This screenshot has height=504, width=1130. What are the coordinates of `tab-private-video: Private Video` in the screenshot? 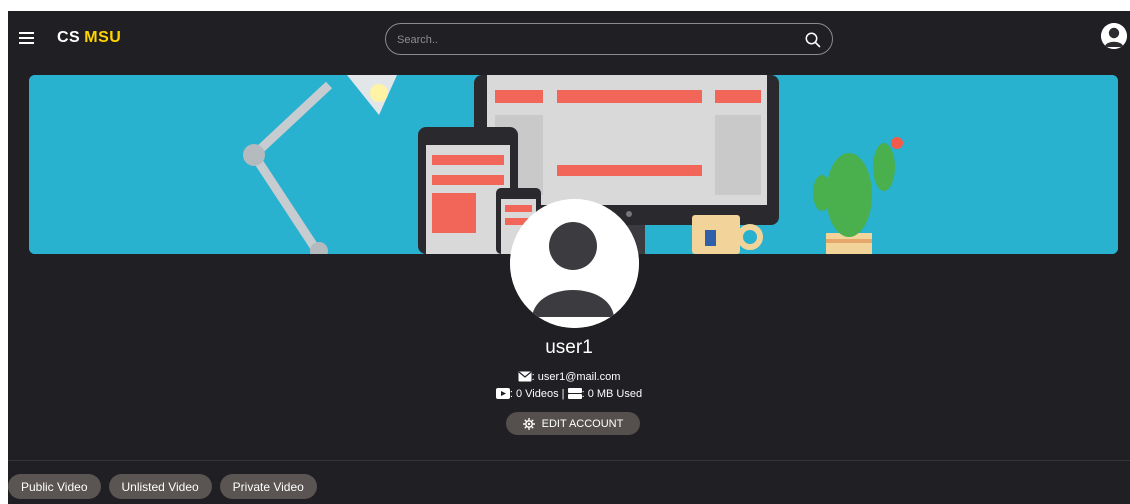 It's located at (268, 486).